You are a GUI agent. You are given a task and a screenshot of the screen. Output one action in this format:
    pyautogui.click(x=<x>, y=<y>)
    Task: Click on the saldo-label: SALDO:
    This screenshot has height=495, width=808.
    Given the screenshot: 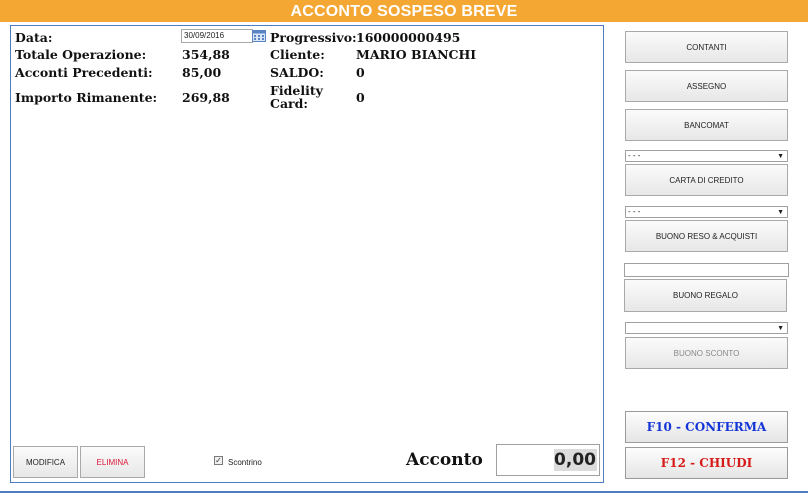 What is the action you would take?
    pyautogui.click(x=297, y=72)
    